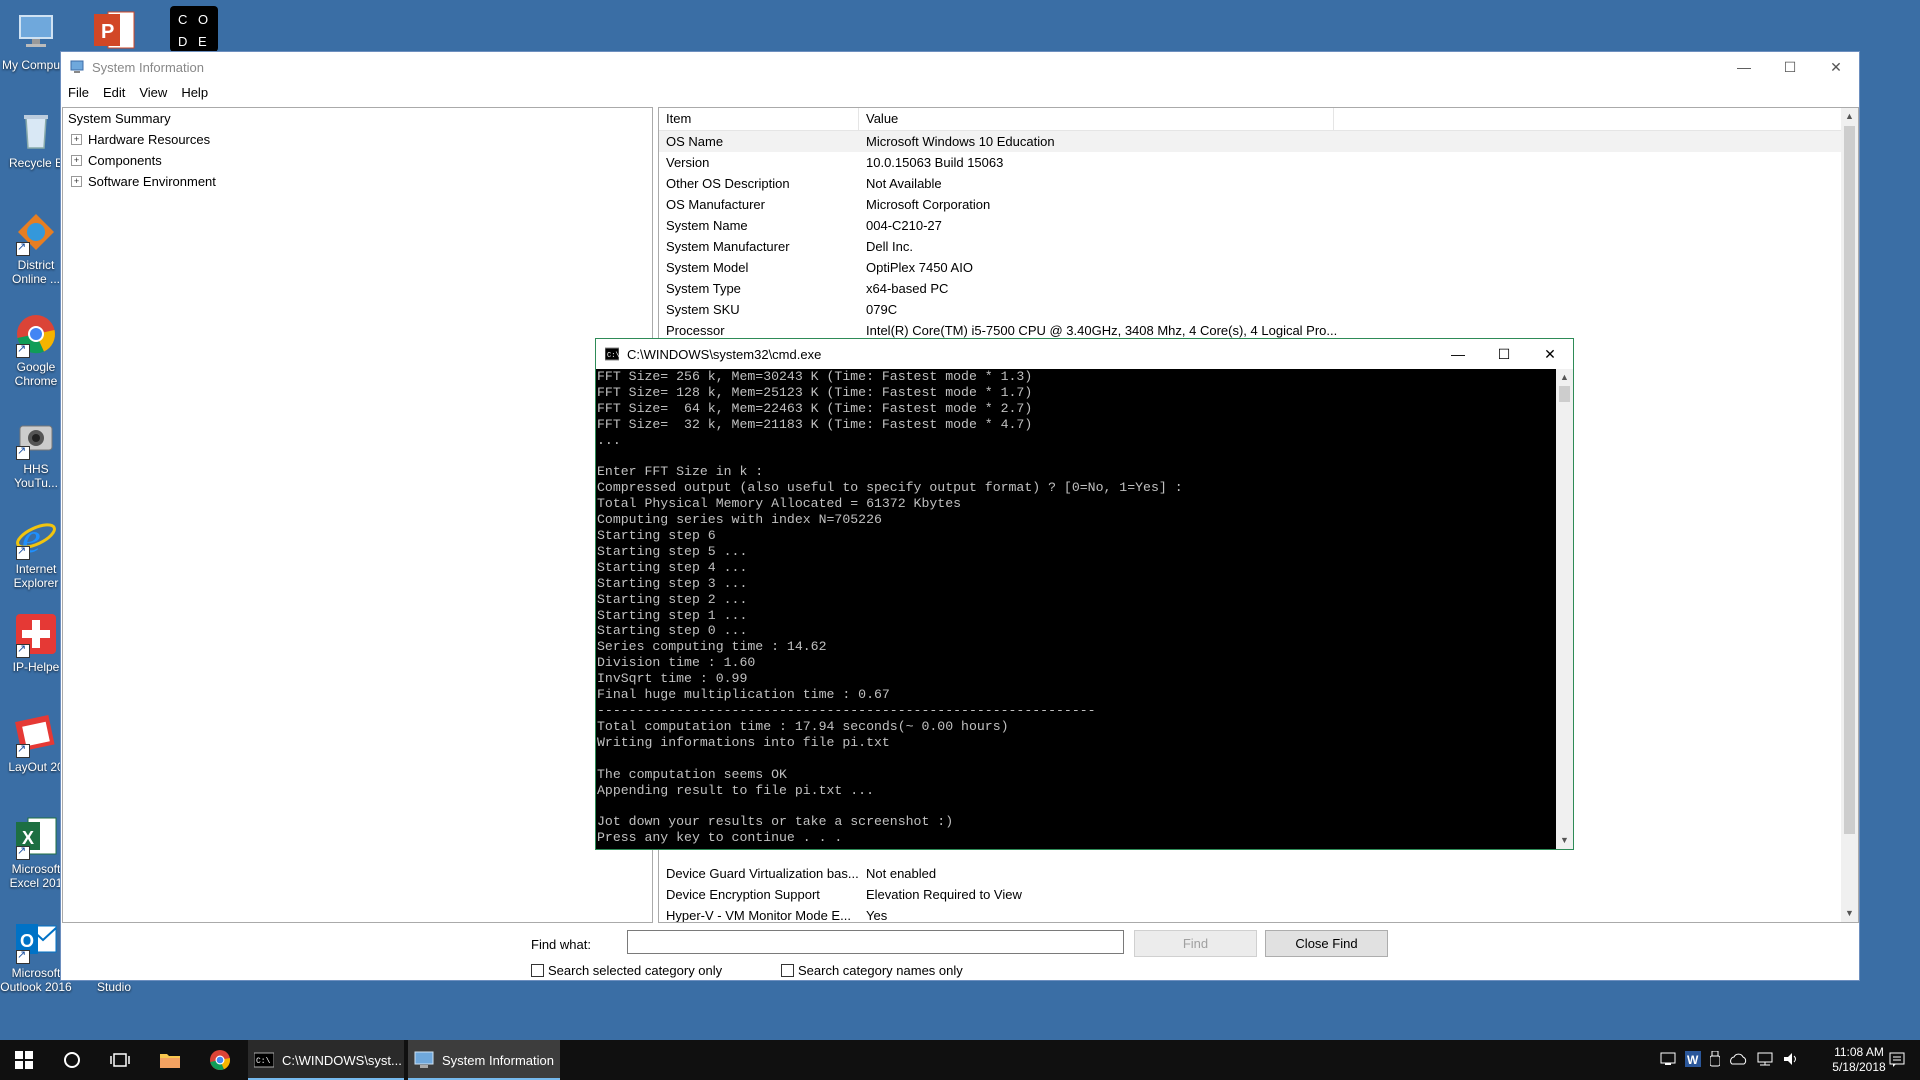  What do you see at coordinates (36, 837) in the screenshot?
I see `excel-icon: X` at bounding box center [36, 837].